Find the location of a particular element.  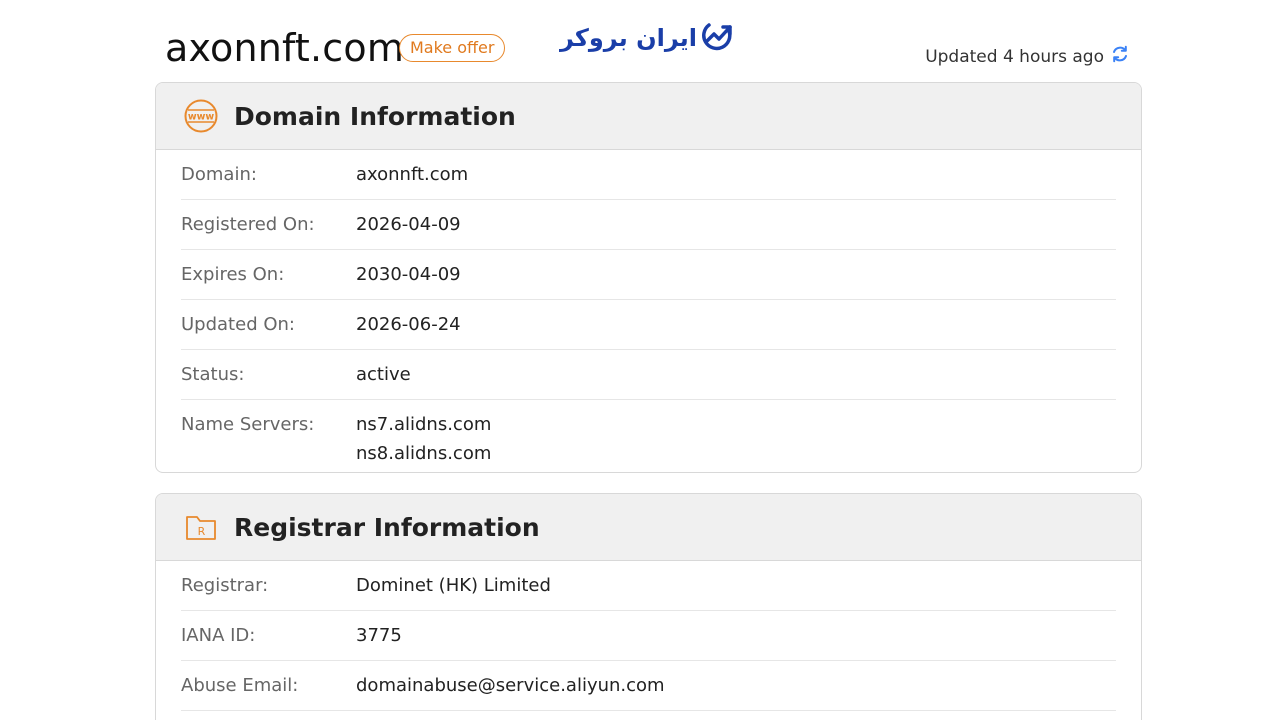

row-value: 3775 is located at coordinates (379, 635).